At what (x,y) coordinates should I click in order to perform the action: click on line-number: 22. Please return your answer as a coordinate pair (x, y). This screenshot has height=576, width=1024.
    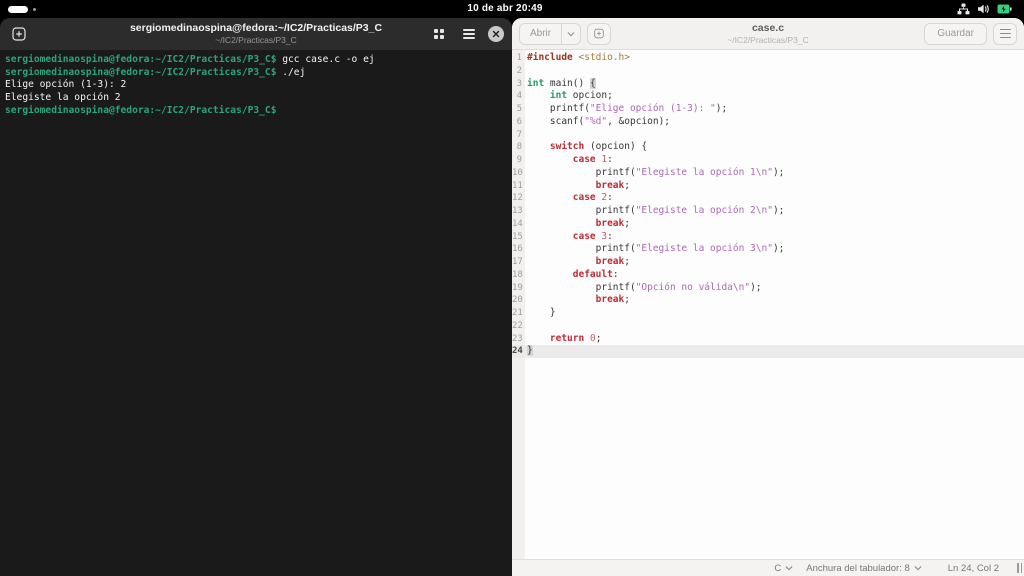
    Looking at the image, I should click on (517, 325).